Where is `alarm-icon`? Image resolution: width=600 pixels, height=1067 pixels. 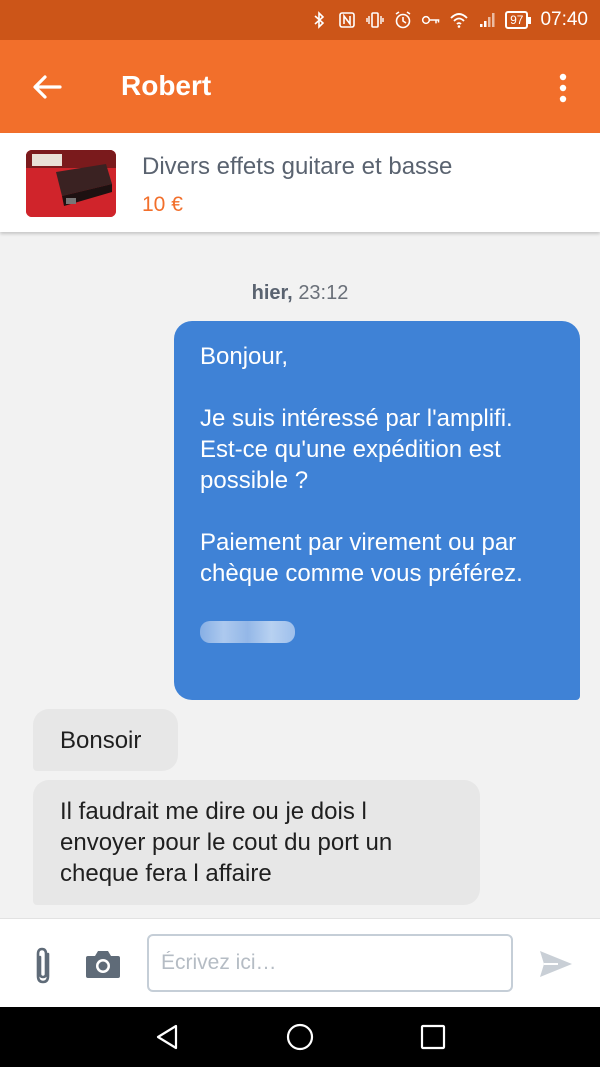 alarm-icon is located at coordinates (403, 20).